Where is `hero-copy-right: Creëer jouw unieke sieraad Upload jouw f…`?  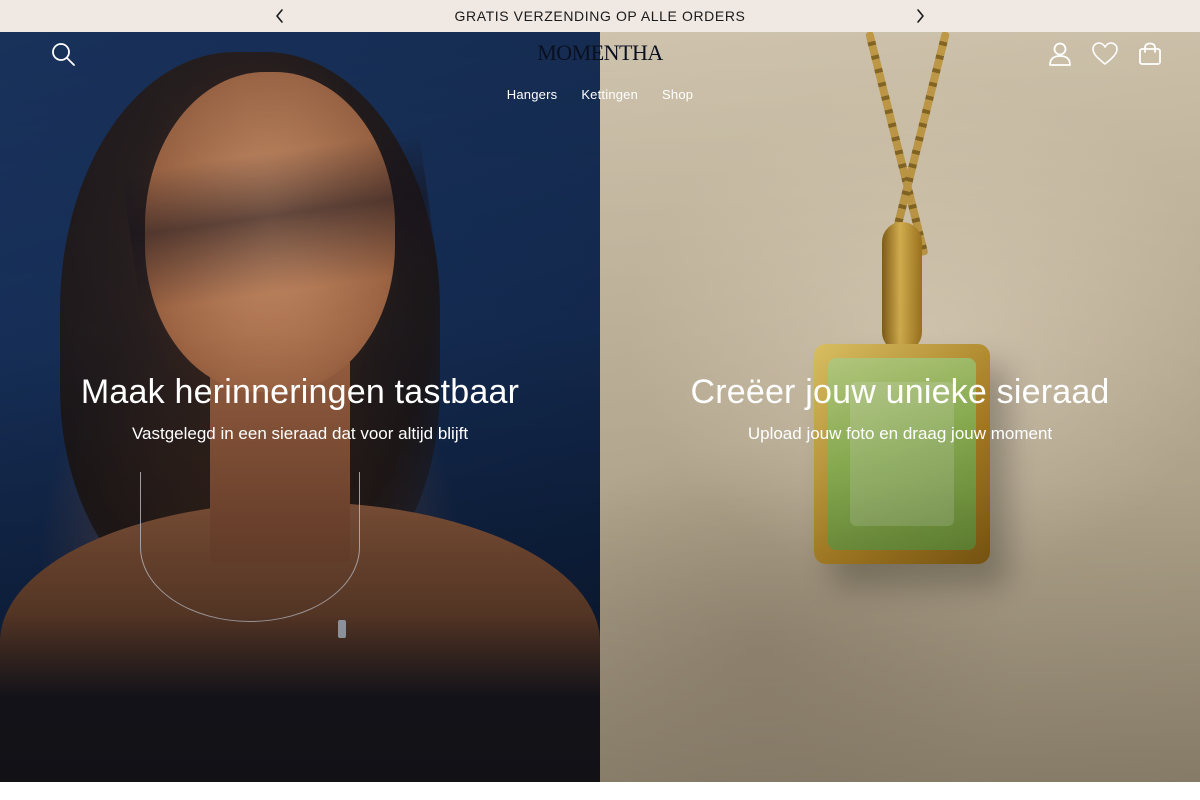 hero-copy-right: Creëer jouw unieke sieraad Upload jouw f… is located at coordinates (900, 408).